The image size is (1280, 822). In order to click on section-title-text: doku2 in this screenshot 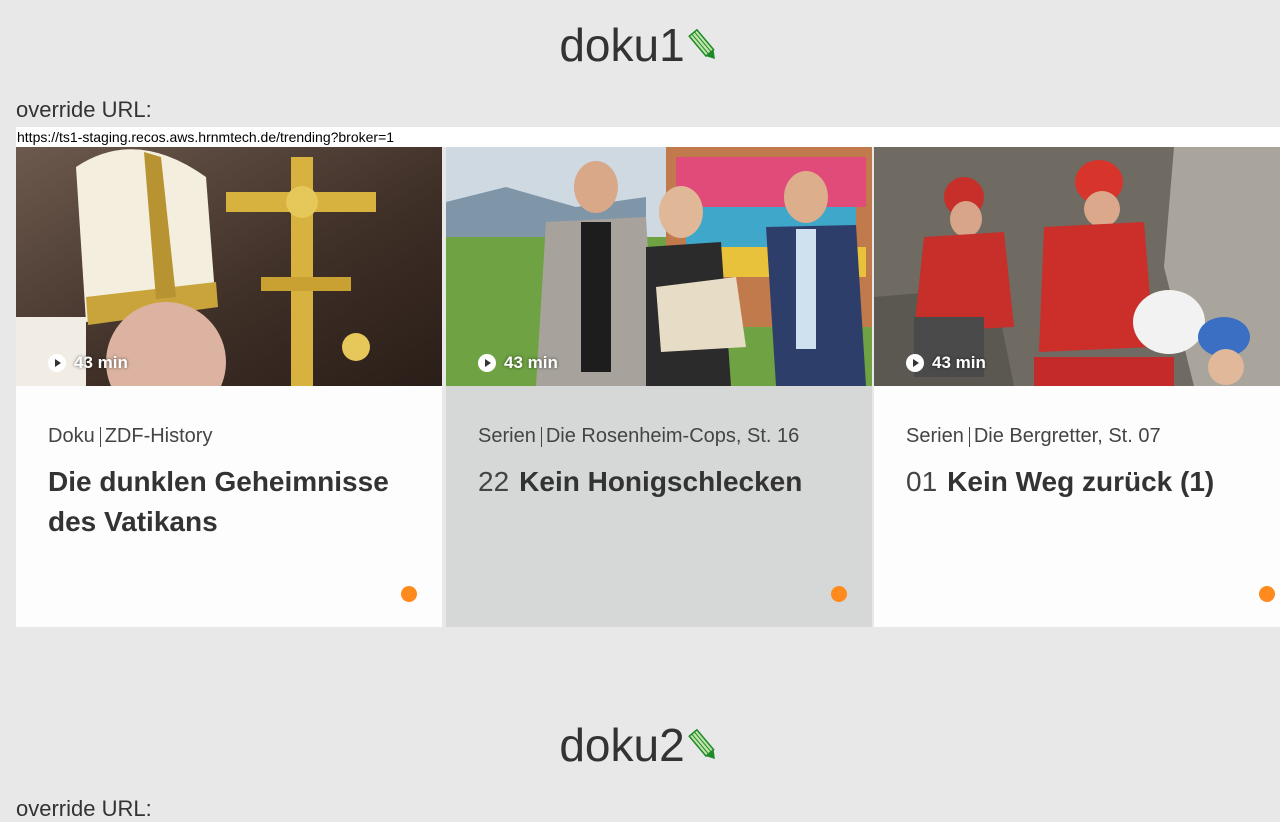, I will do `click(622, 745)`.